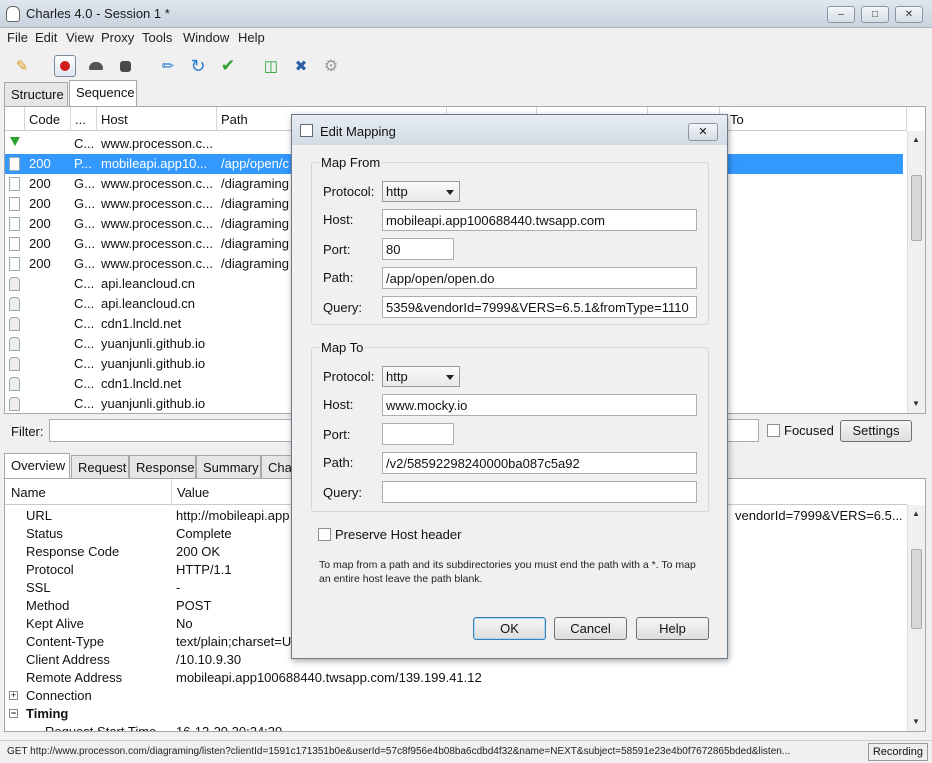 Image resolution: width=932 pixels, height=763 pixels. I want to click on filter-label: Filter:, so click(27, 431).